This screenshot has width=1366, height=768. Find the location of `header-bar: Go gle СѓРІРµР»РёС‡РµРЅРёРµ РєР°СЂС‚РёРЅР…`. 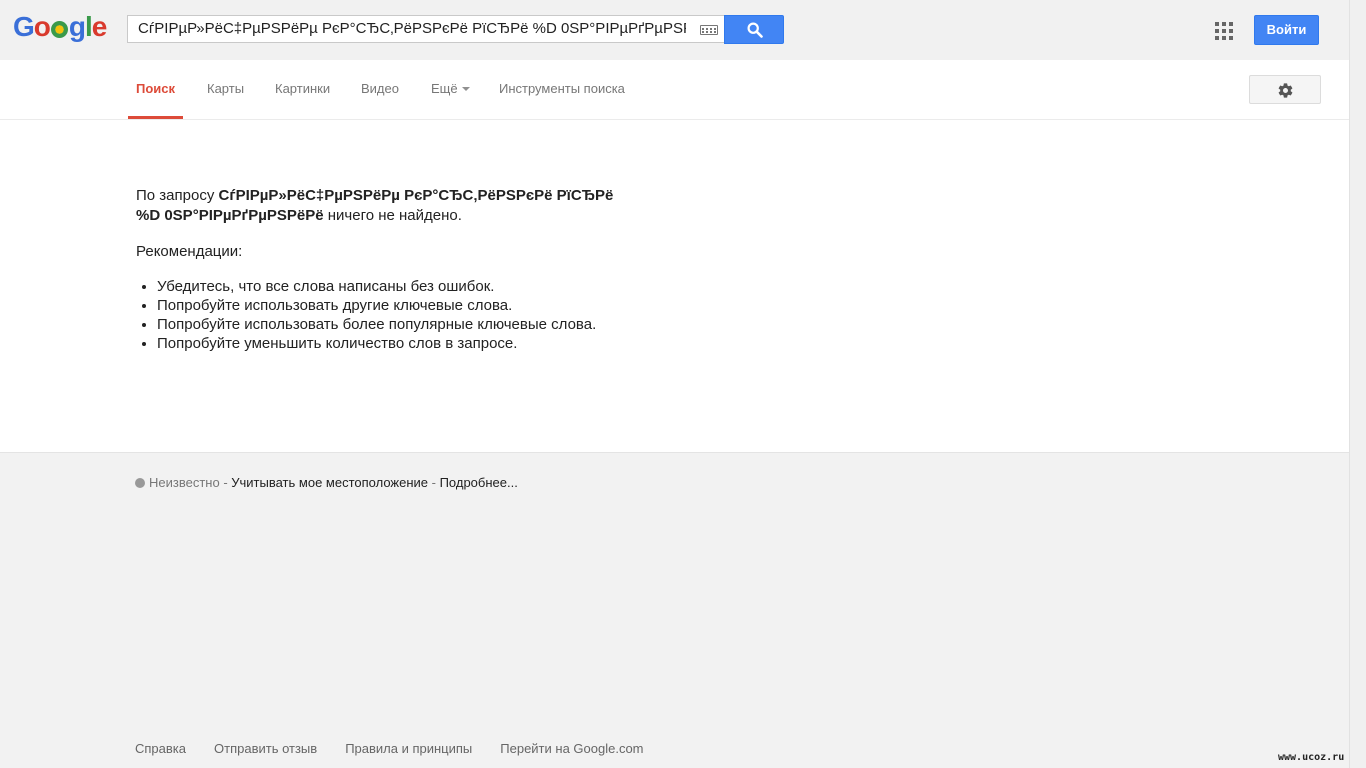

header-bar: Go gle СѓРІРµР»РёС‡РµРЅРёРµ РєР°СЂС‚РёРЅР… is located at coordinates (674, 30).